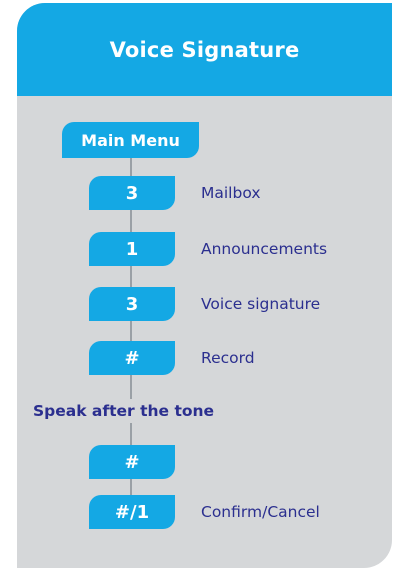 This screenshot has width=395, height=569. Describe the element at coordinates (231, 193) in the screenshot. I see `step-label-mailbox: Mailbox` at that location.